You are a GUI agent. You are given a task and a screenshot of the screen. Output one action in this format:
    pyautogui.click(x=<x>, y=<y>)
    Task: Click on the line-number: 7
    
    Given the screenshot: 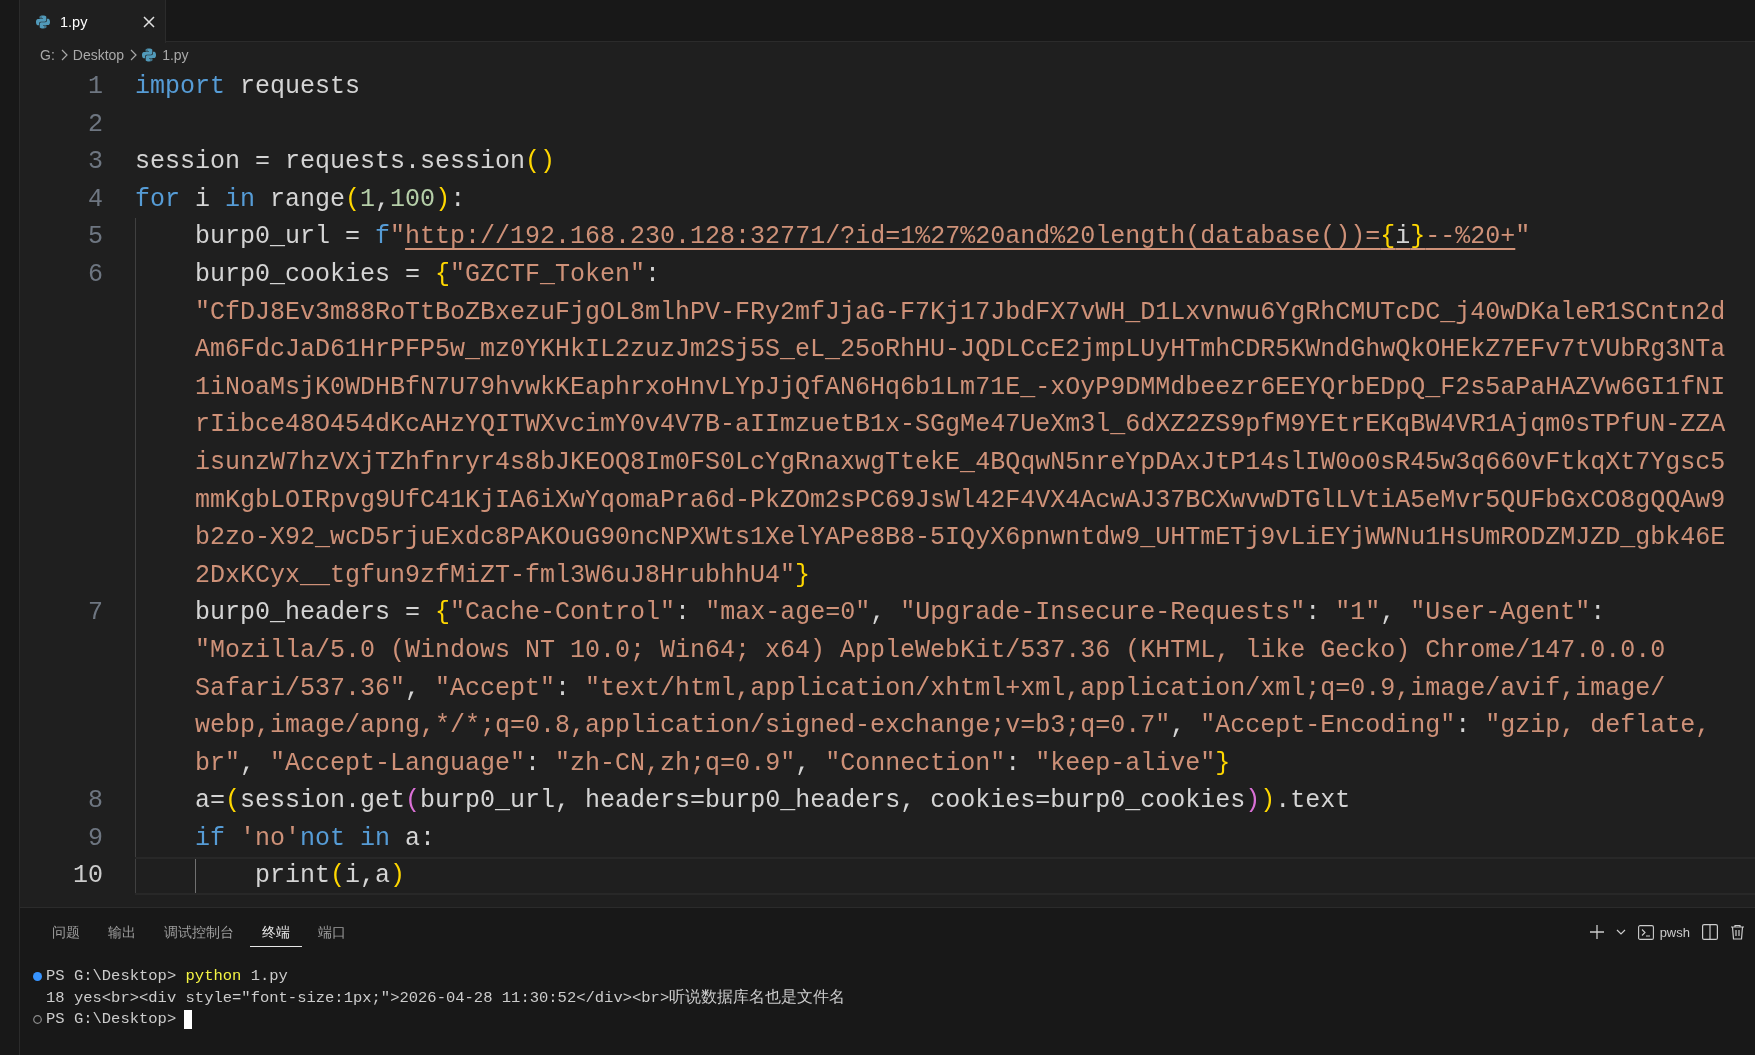 What is the action you would take?
    pyautogui.click(x=95, y=613)
    